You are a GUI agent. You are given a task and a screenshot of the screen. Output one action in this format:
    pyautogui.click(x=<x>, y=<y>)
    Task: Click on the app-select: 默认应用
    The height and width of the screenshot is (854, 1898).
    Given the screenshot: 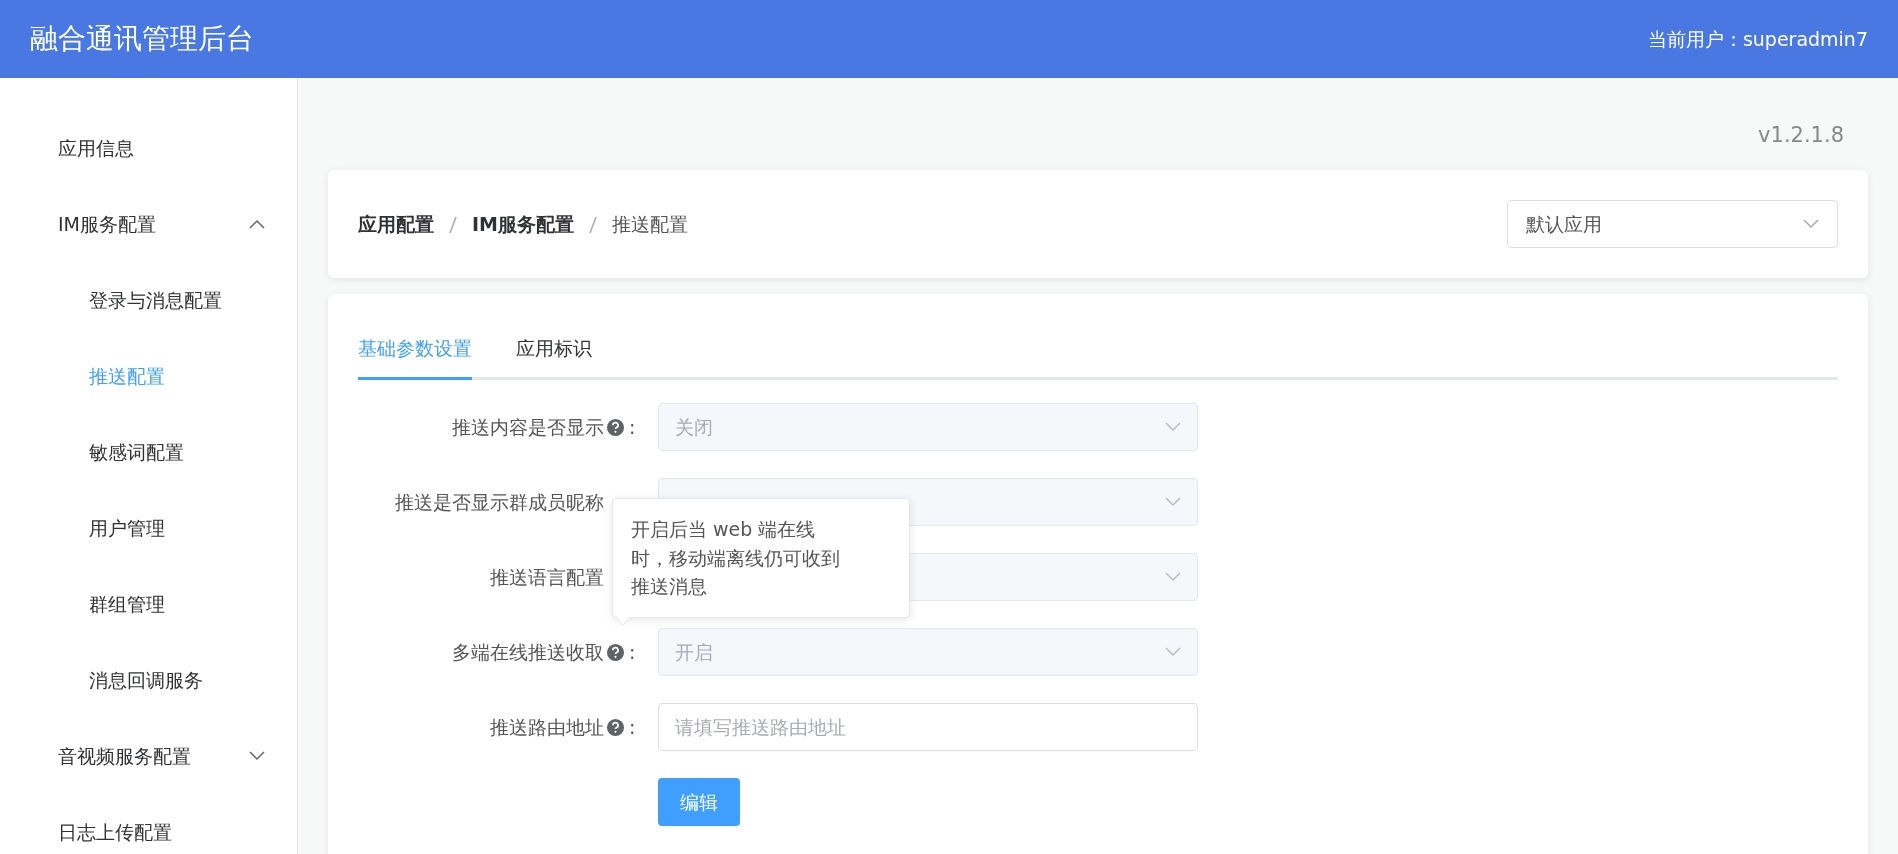 What is the action you would take?
    pyautogui.click(x=1672, y=224)
    